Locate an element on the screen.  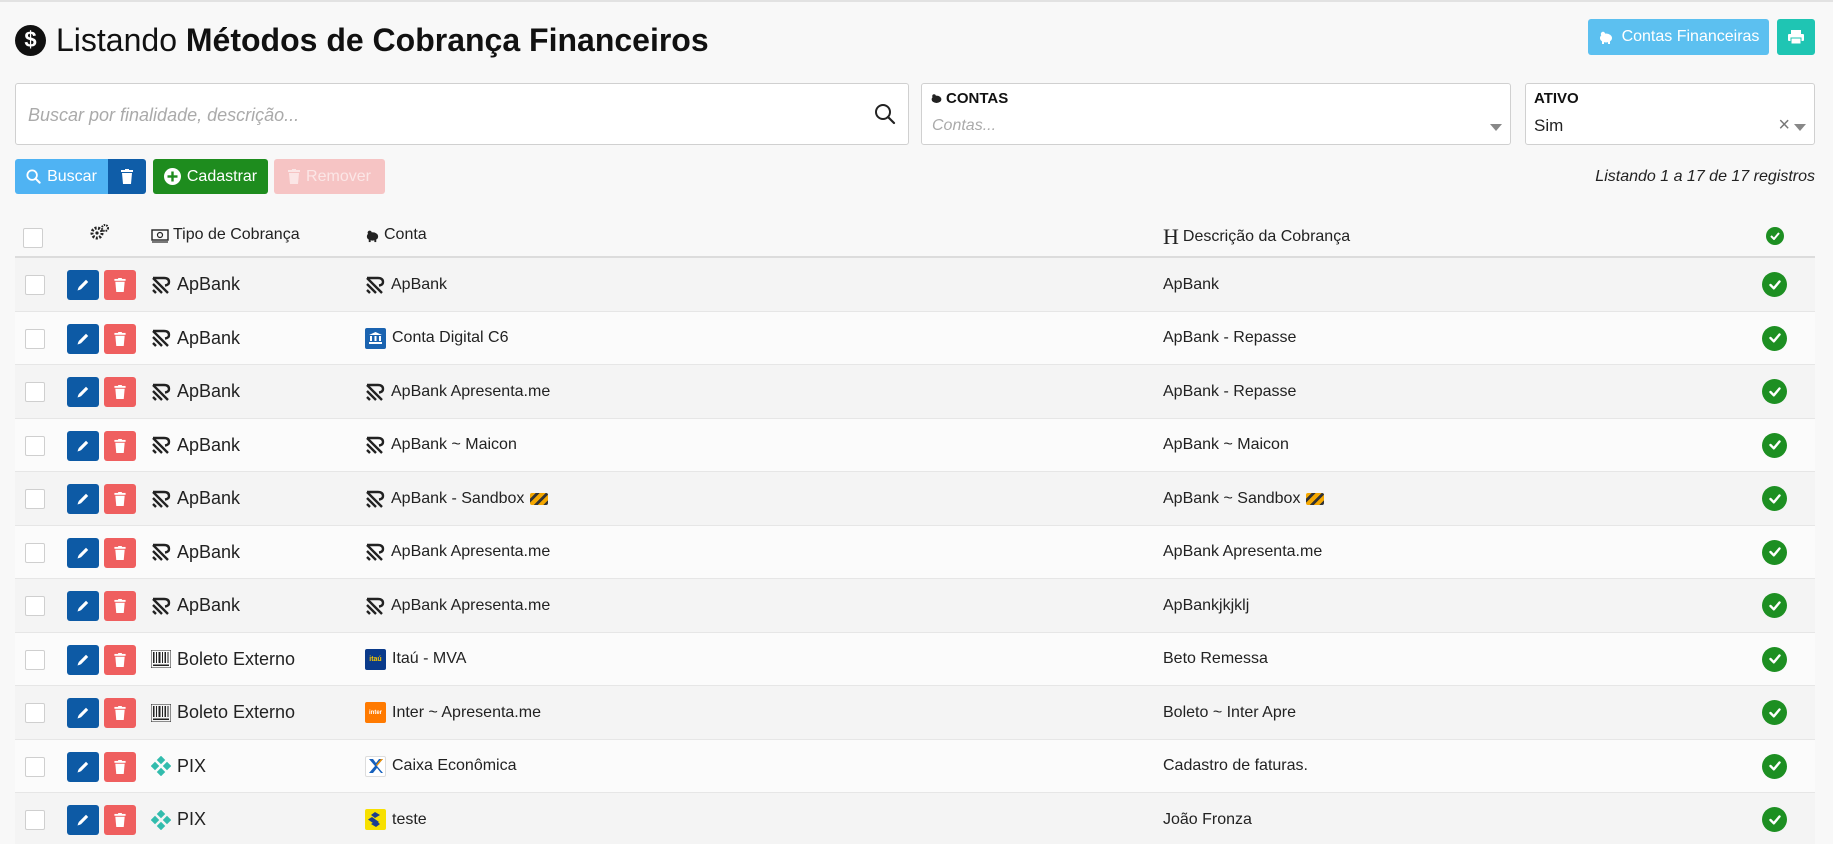
search-field is located at coordinates (462, 114).